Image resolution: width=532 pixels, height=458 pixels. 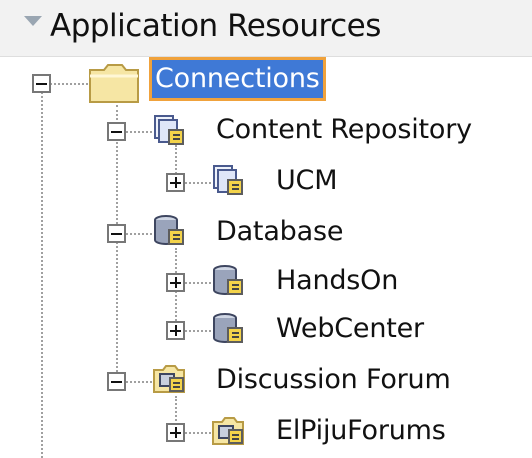 I want to click on tree-node-label: WebCenter, so click(x=350, y=328).